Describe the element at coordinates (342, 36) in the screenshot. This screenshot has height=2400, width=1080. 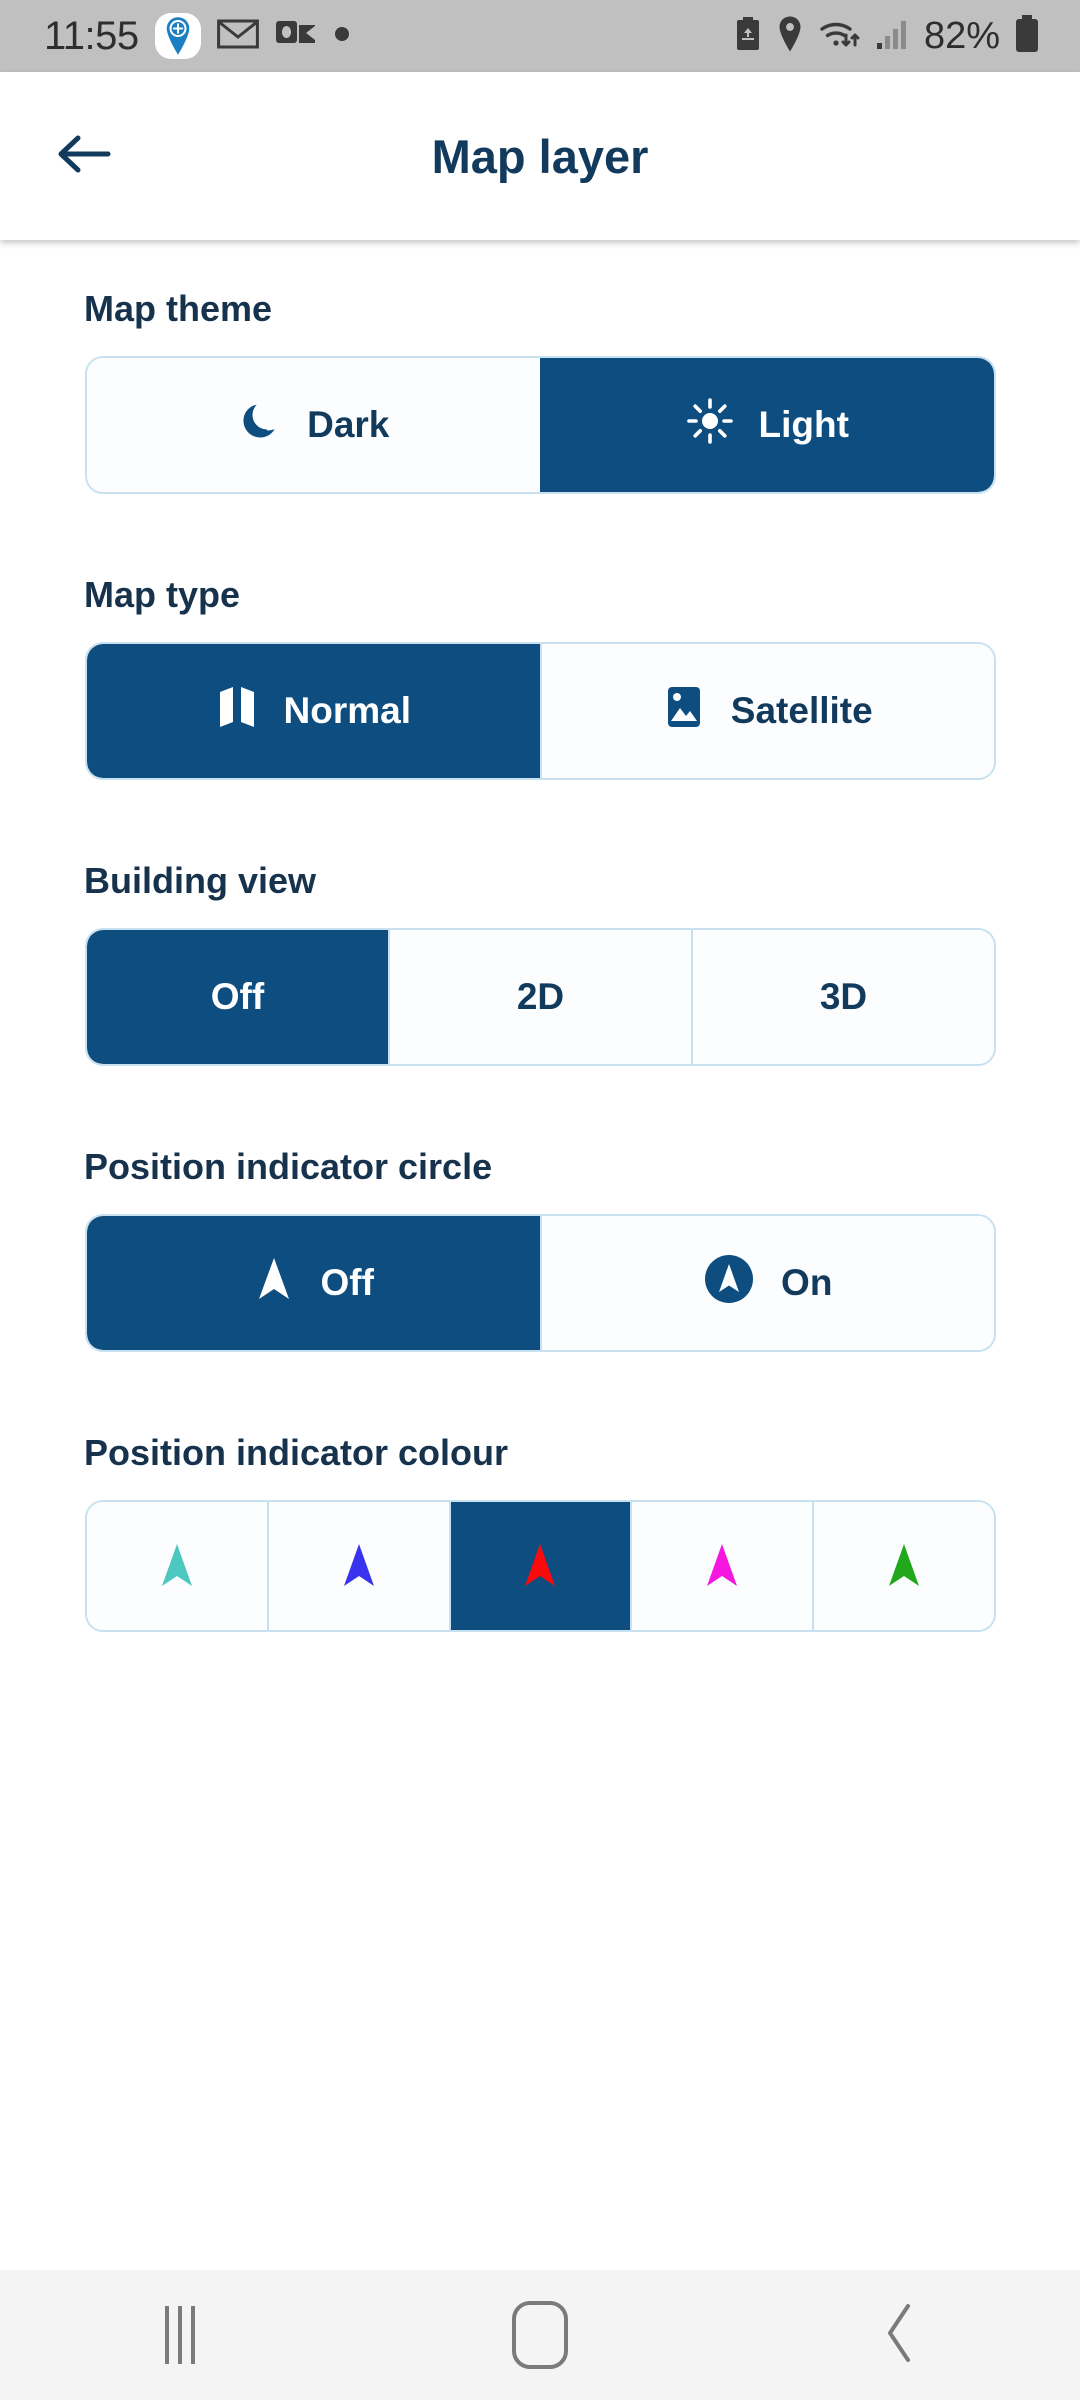
I see `dot-icon` at that location.